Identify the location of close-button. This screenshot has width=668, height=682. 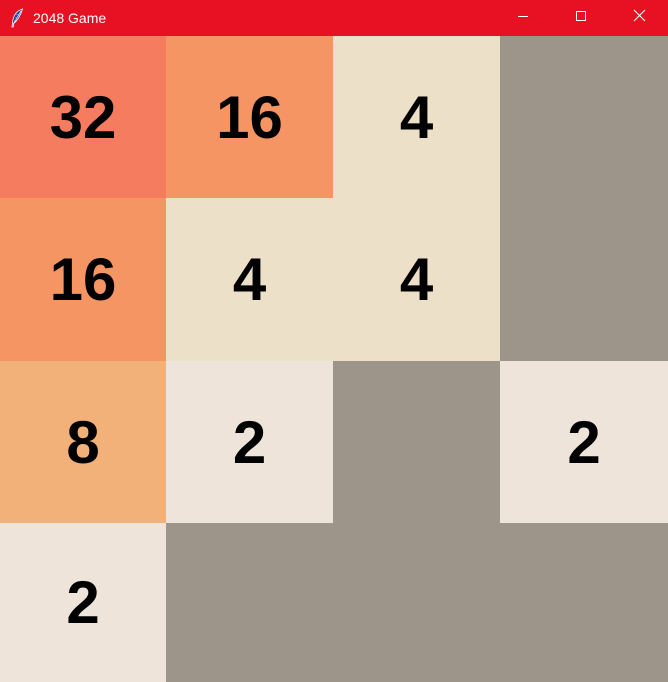
(639, 18).